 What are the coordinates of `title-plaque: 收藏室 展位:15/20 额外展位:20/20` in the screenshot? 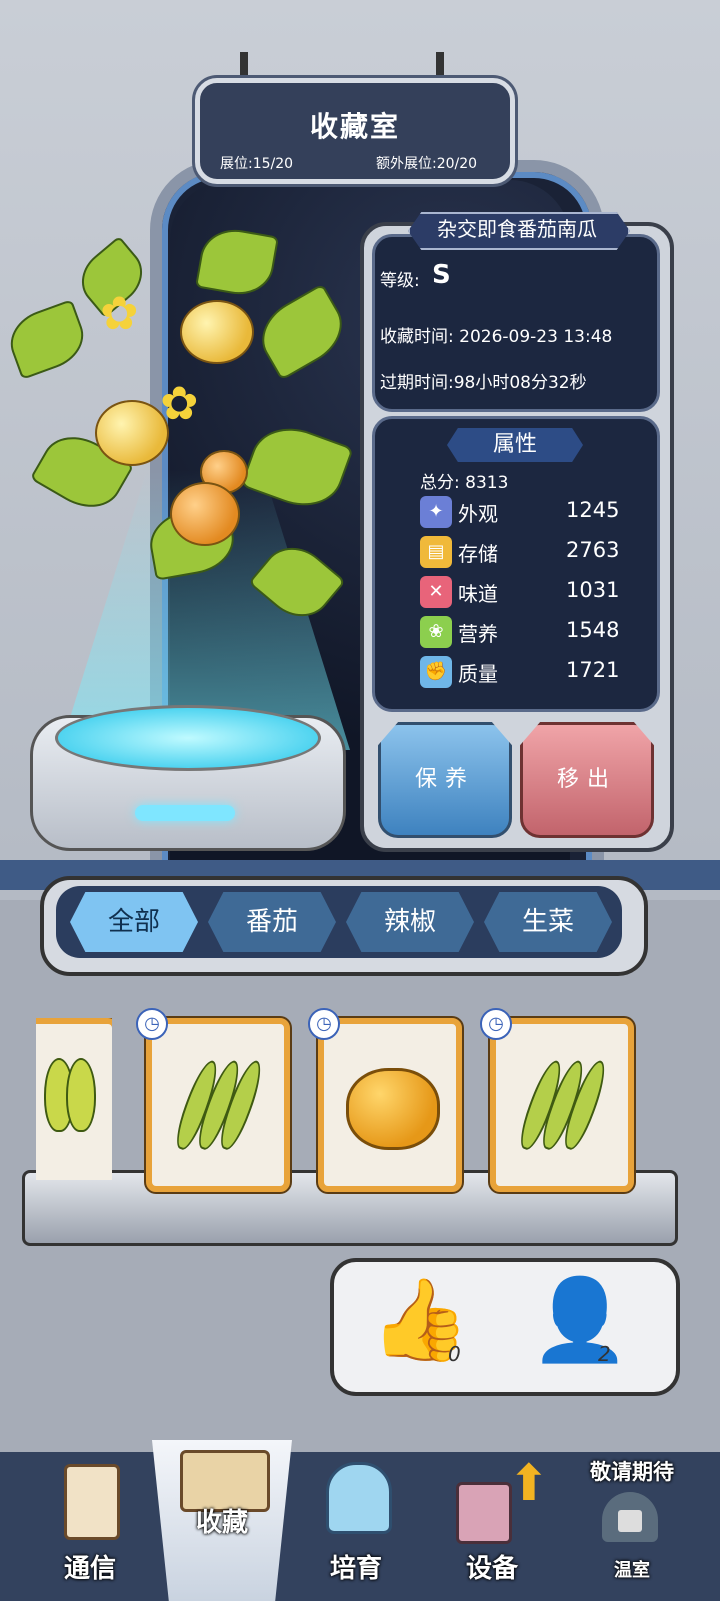 It's located at (355, 131).